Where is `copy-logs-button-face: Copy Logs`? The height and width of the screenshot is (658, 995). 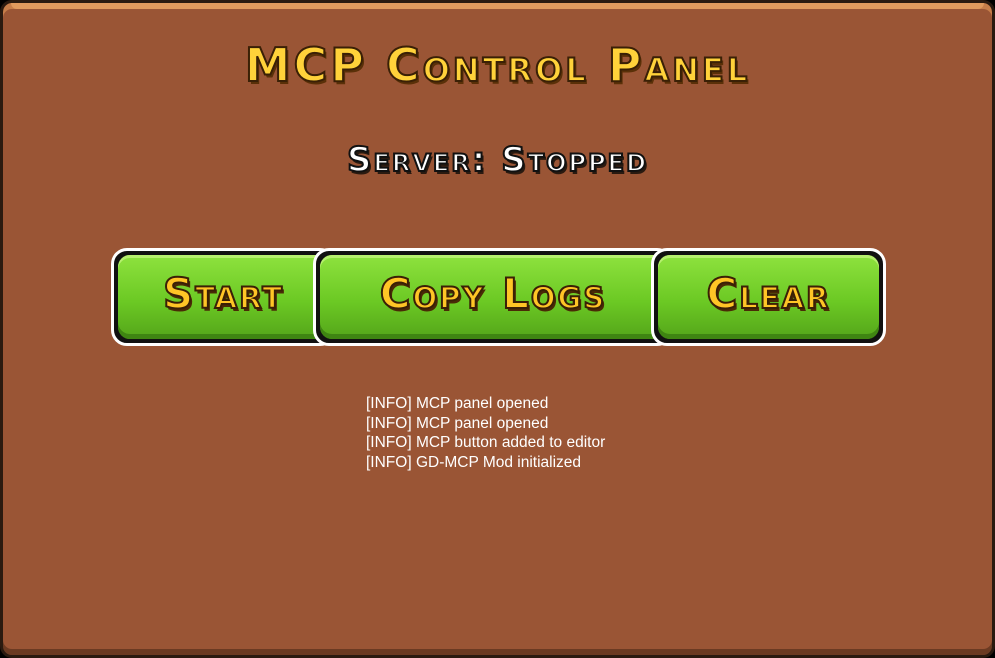 copy-logs-button-face: Copy Logs is located at coordinates (493, 297).